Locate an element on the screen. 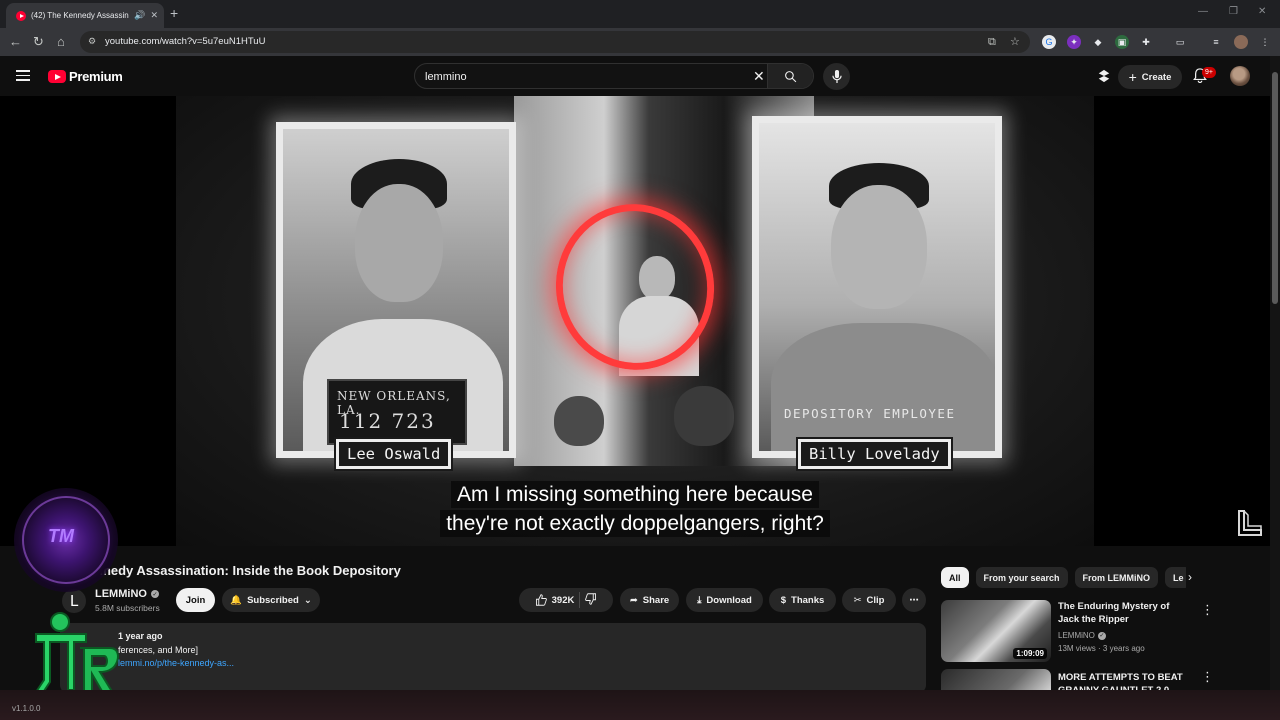  reload-icon: ↻ is located at coordinates (38, 42).